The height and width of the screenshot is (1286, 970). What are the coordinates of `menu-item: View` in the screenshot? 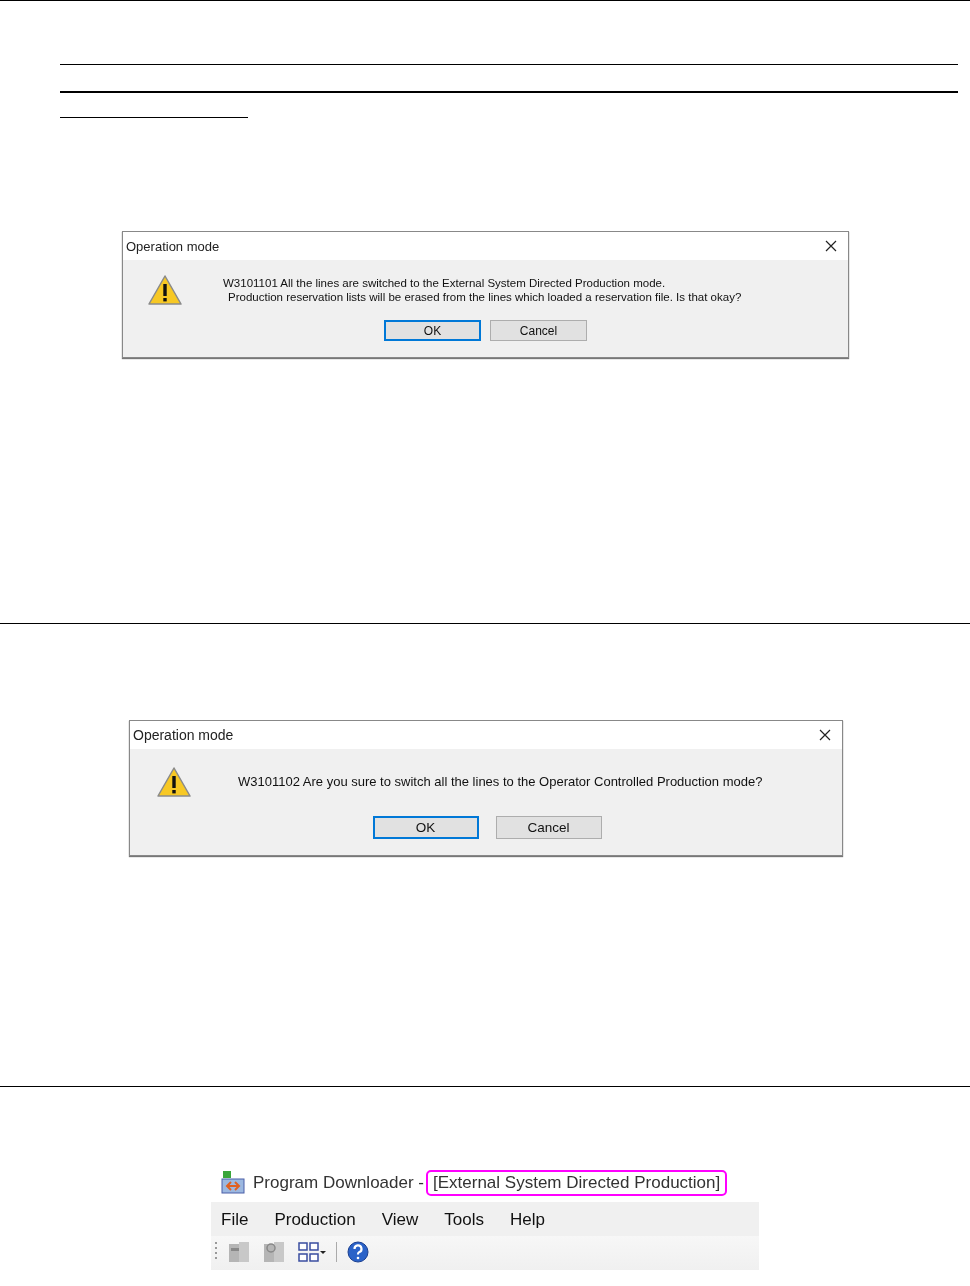 It's located at (400, 1220).